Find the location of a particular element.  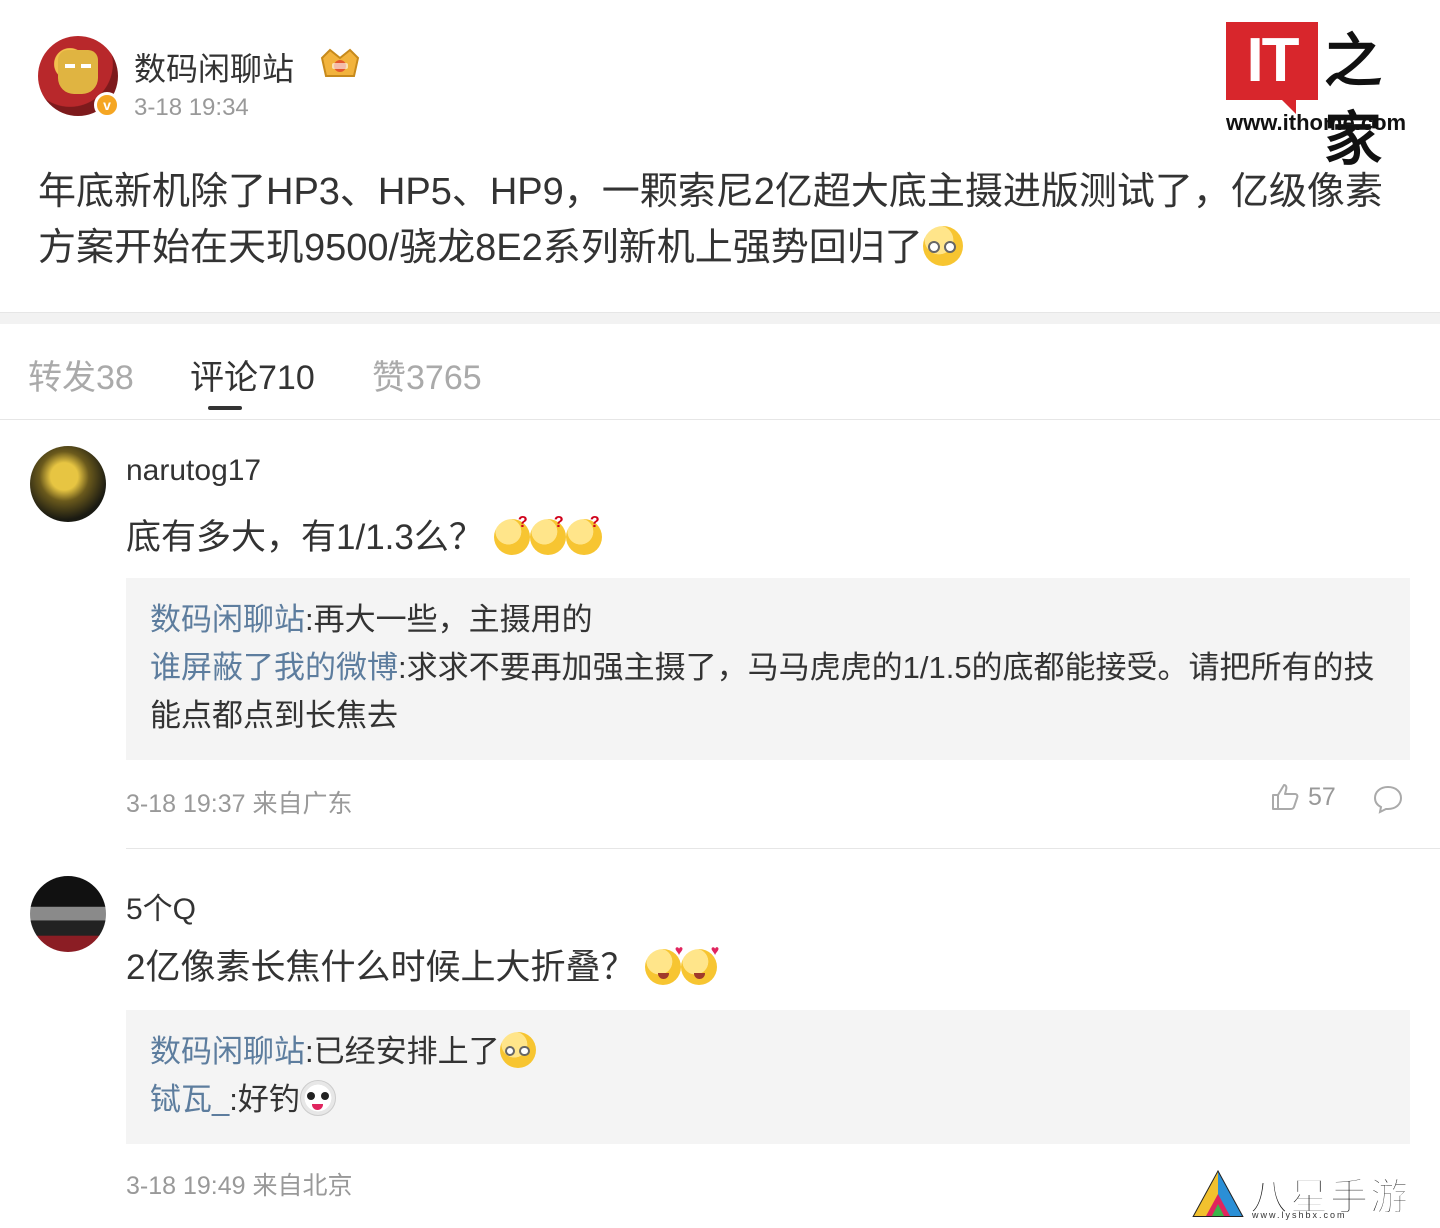

logo-it-mark: IT is located at coordinates (1272, 68).